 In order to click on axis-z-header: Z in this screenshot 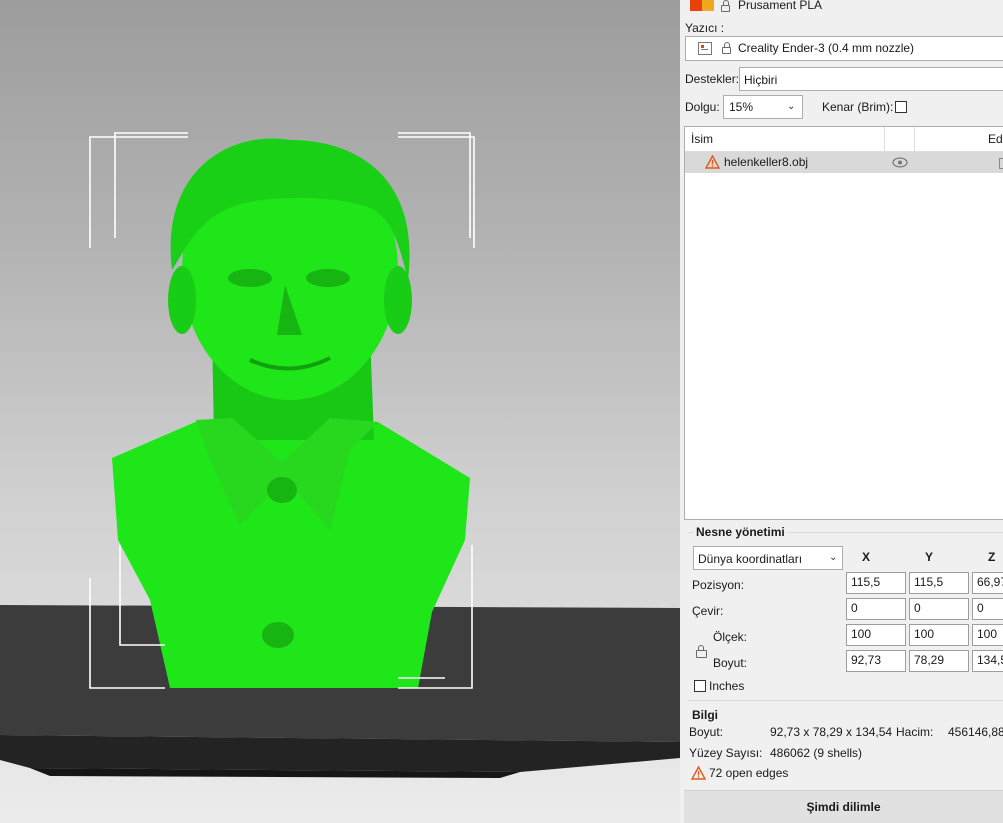, I will do `click(992, 557)`.